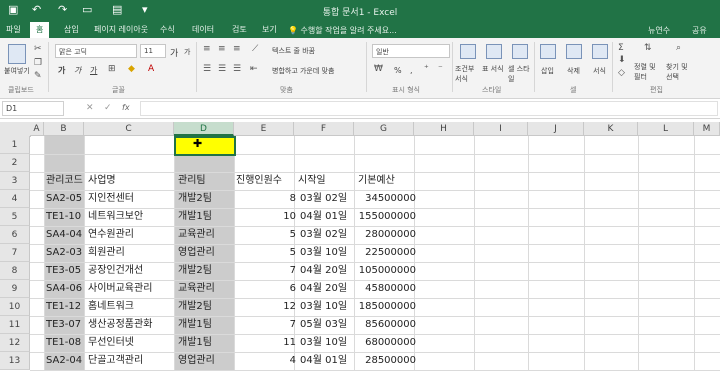 Image resolution: width=720 pixels, height=371 pixels. What do you see at coordinates (15, 325) in the screenshot?
I see `row-header-11: 11` at bounding box center [15, 325].